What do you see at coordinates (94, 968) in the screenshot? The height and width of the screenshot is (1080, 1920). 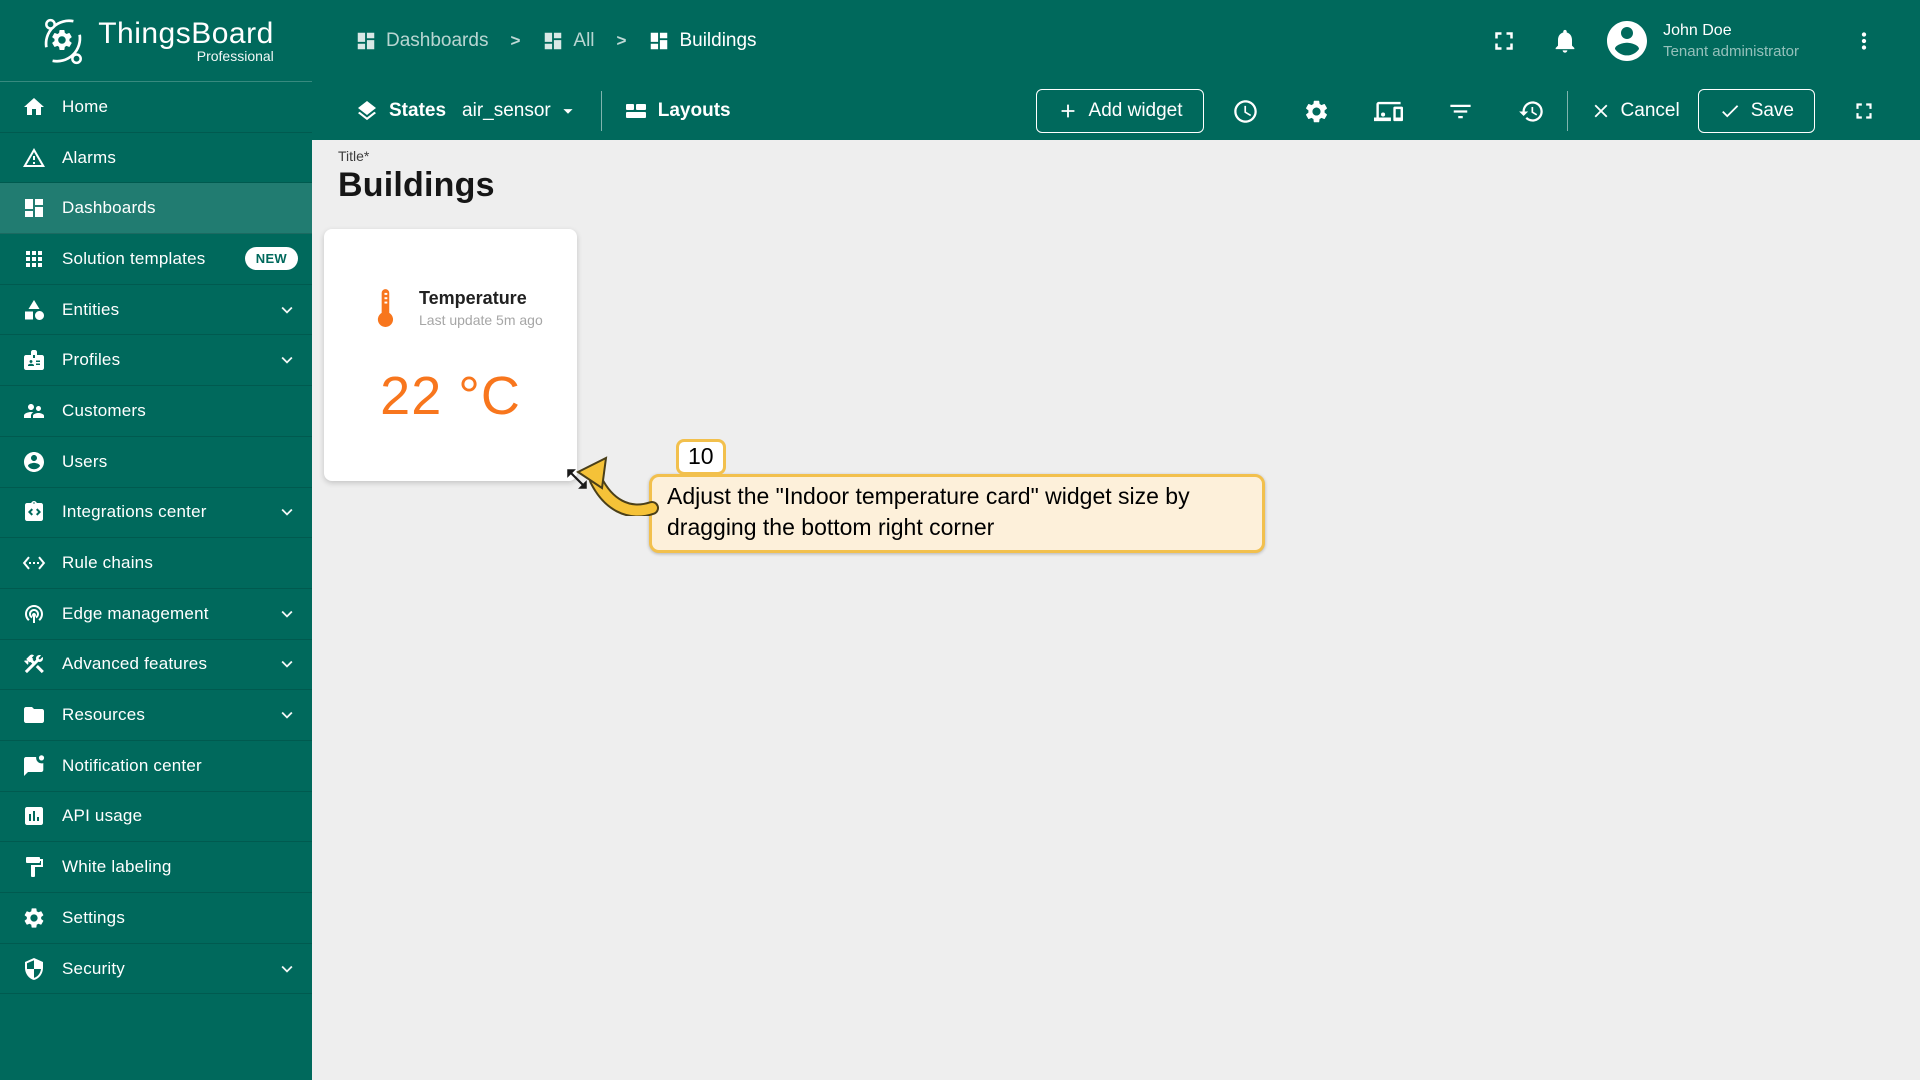 I see `sidebar-item-label: Security` at bounding box center [94, 968].